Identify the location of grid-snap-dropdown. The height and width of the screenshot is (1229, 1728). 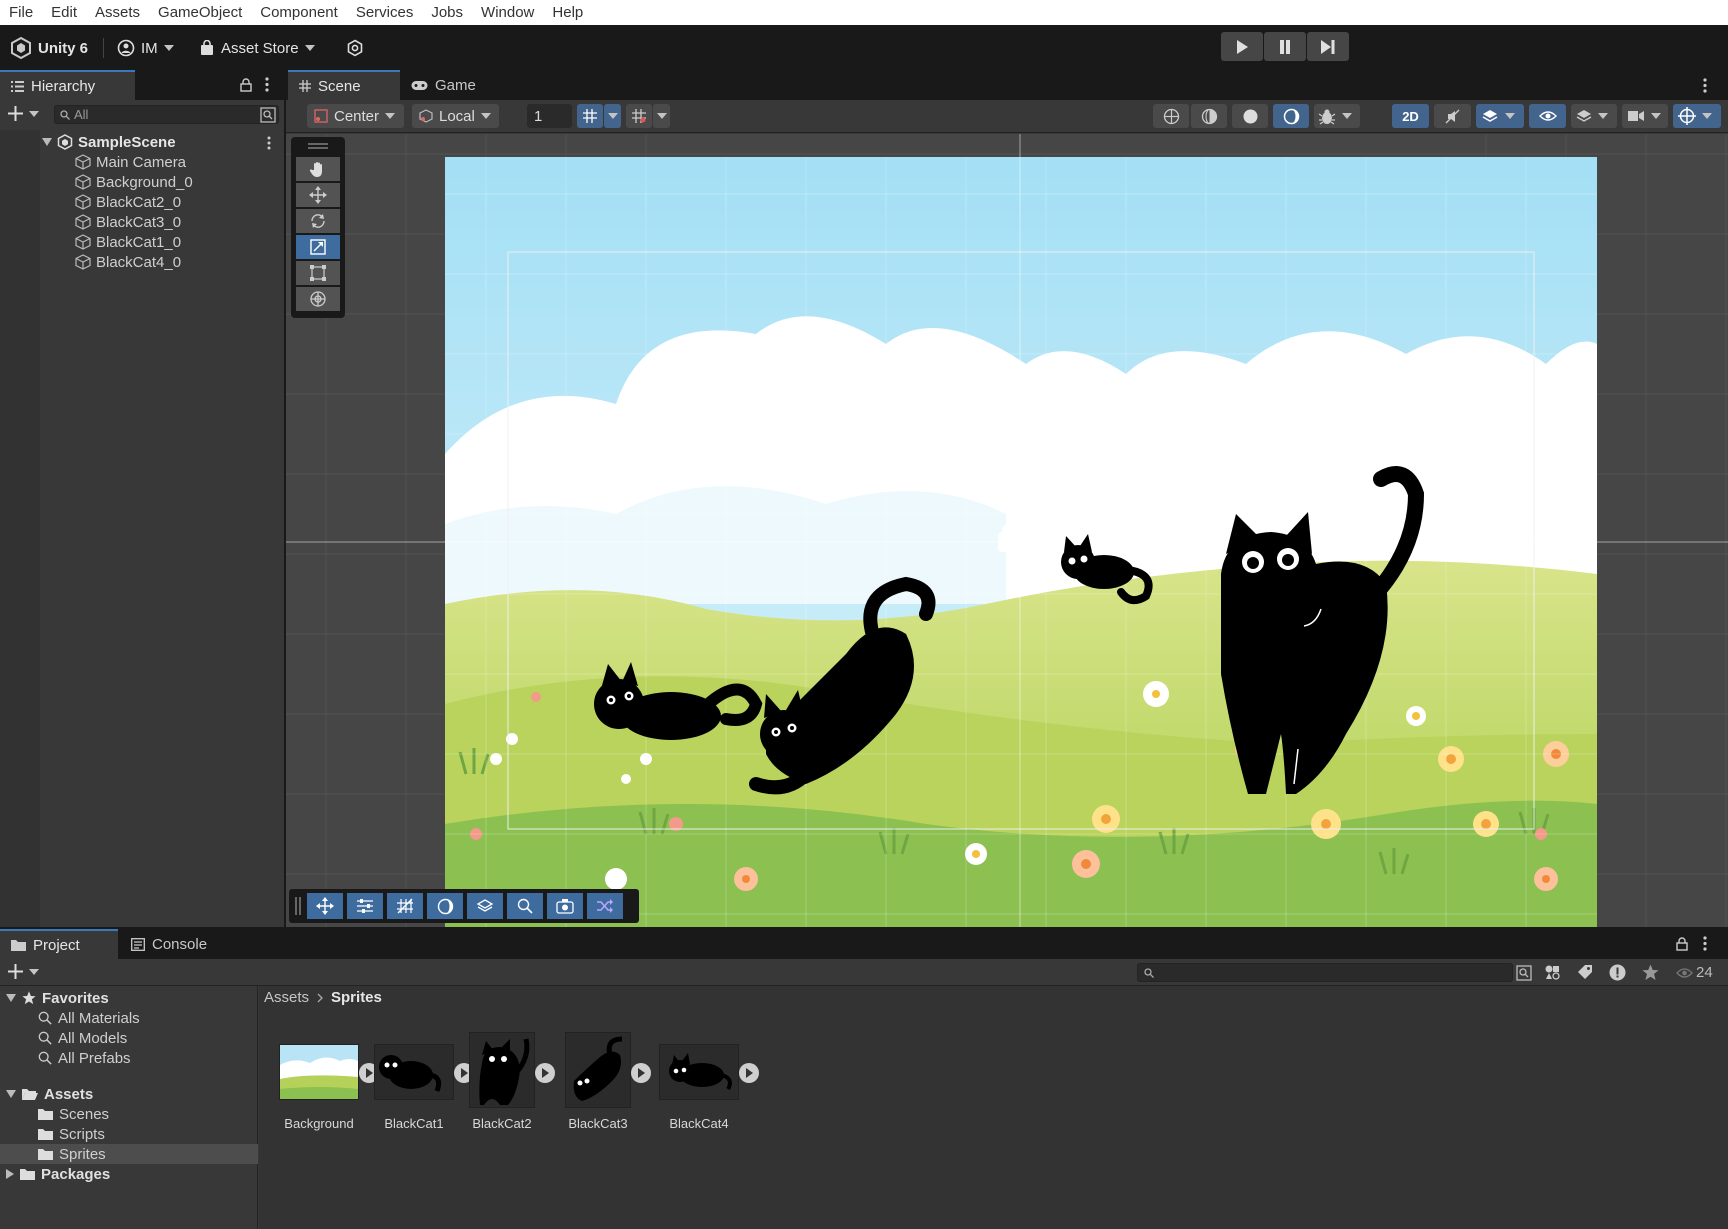
(612, 116).